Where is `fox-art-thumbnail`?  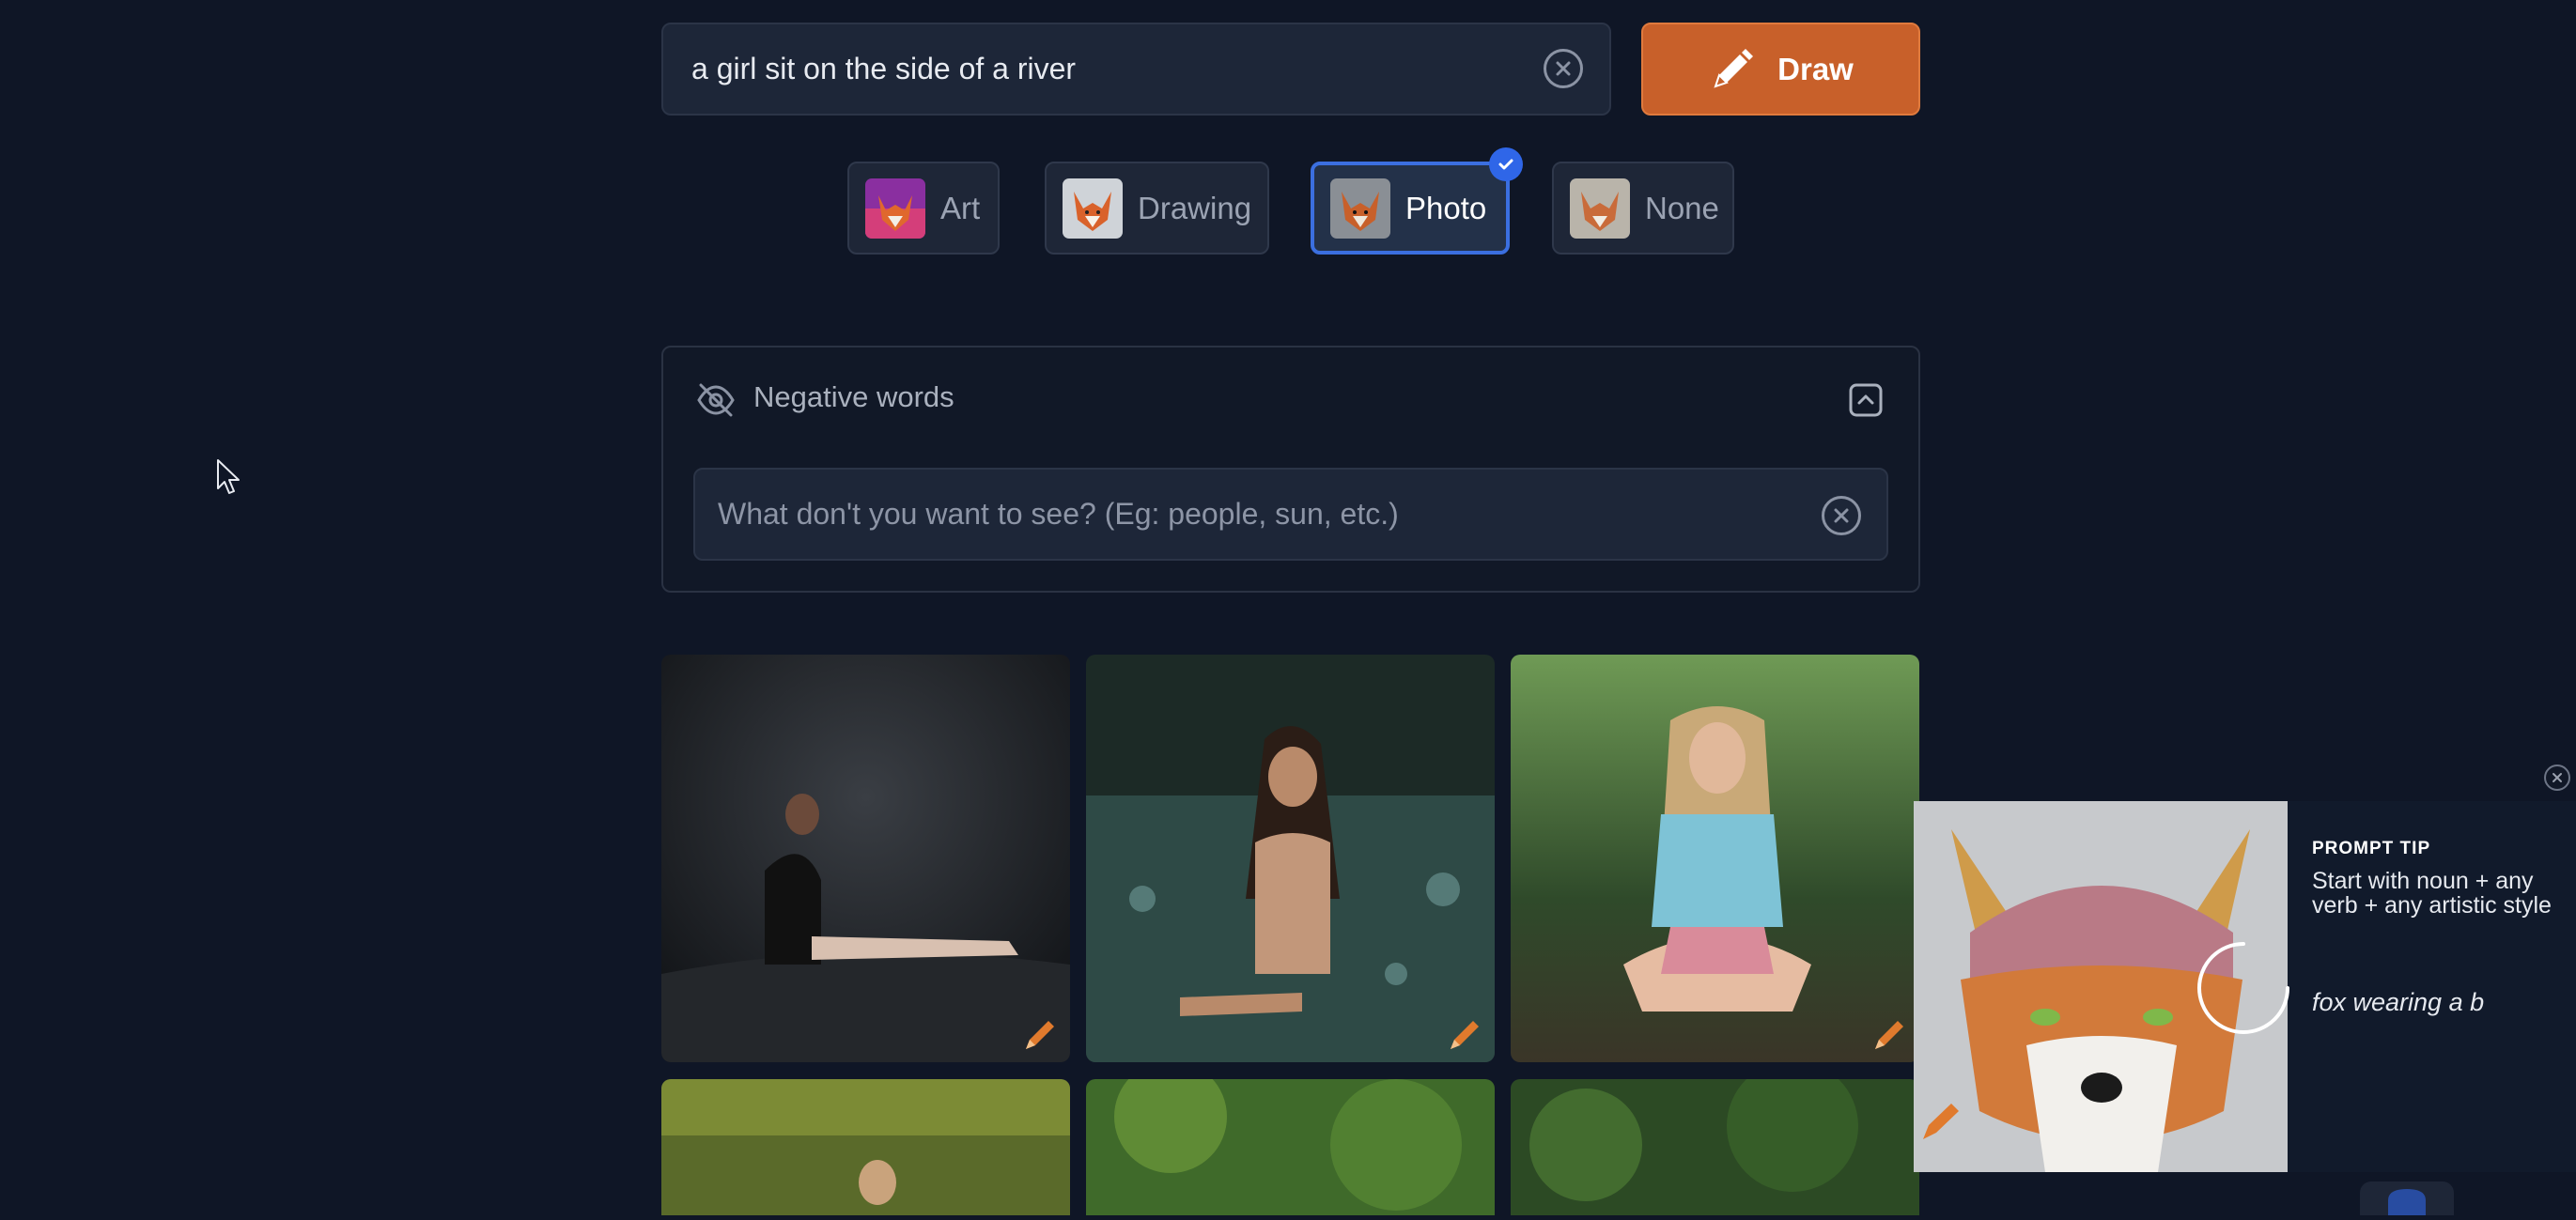 fox-art-thumbnail is located at coordinates (895, 208).